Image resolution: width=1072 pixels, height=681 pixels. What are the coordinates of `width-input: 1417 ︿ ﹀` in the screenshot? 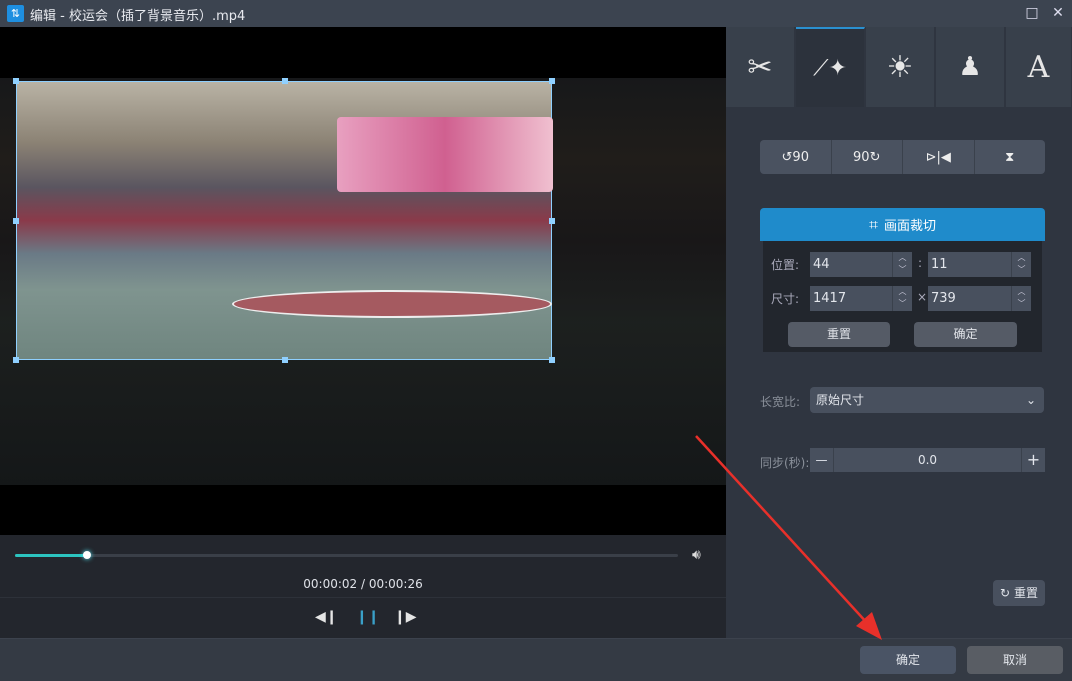 It's located at (861, 298).